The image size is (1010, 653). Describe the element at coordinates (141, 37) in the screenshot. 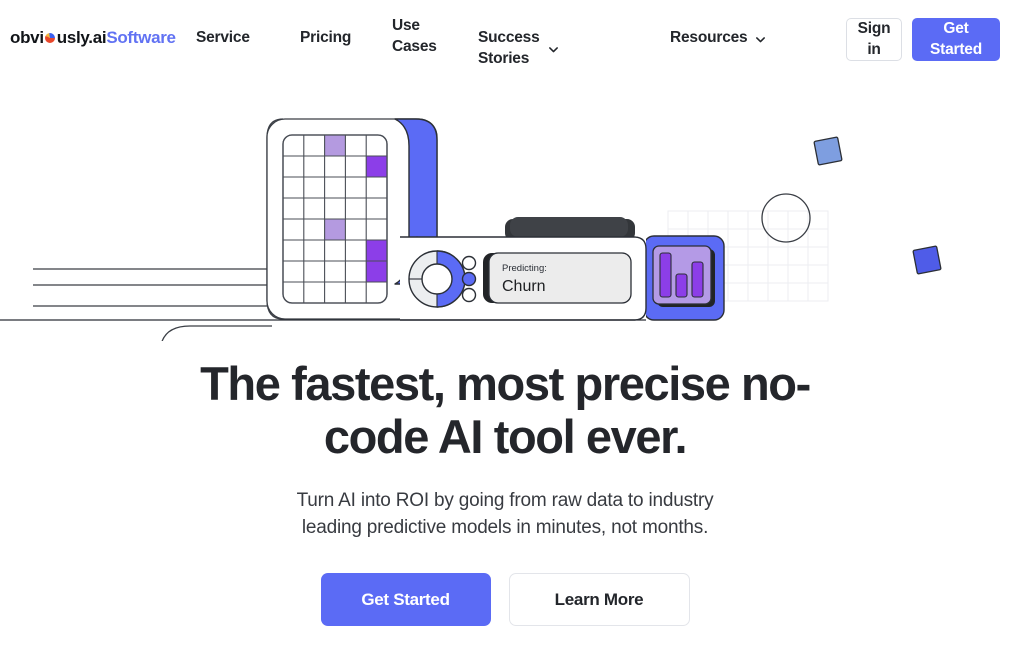

I see `brand-text-software: Software` at that location.